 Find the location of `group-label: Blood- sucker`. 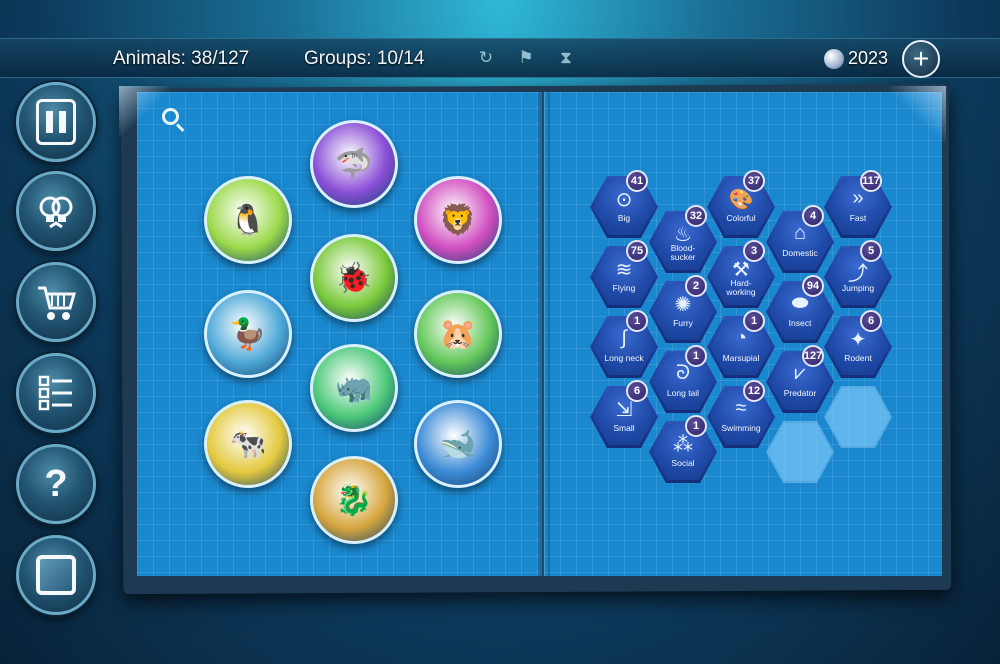

group-label: Blood- sucker is located at coordinates (683, 252).